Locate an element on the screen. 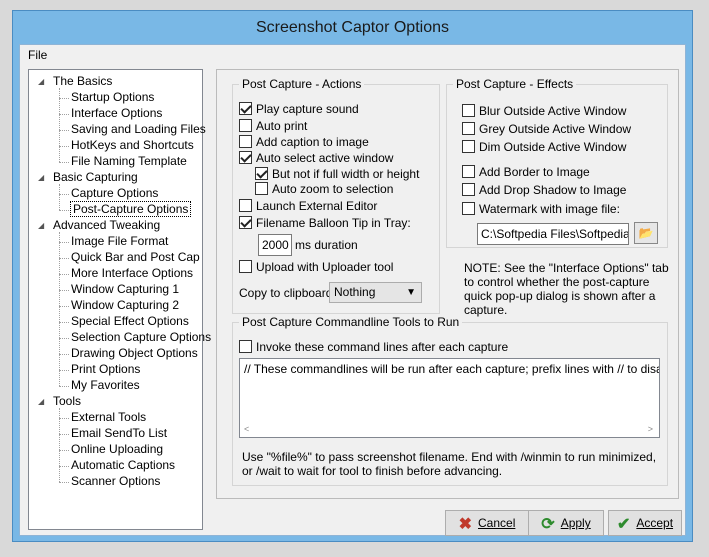 The height and width of the screenshot is (557, 709). shadow-checkbox: Add Drop Shadow to Image is located at coordinates (544, 191).